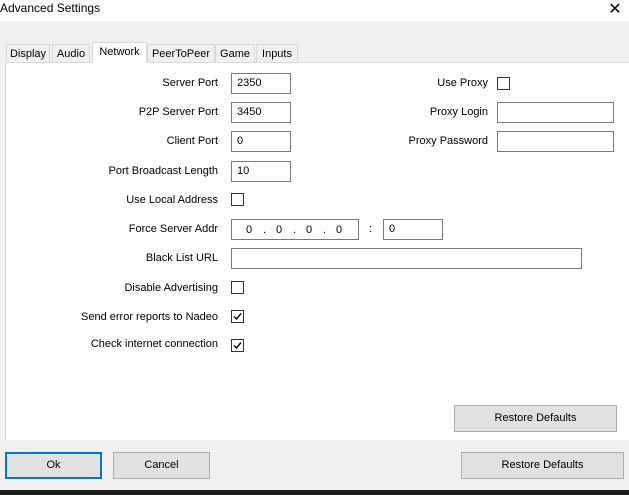 The height and width of the screenshot is (495, 629). What do you see at coordinates (50, 8) in the screenshot?
I see `window-title: Advanced Settings` at bounding box center [50, 8].